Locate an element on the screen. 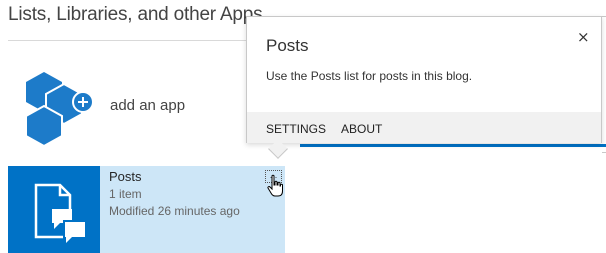 The width and height of the screenshot is (606, 253). callout-shadow-edge is located at coordinates (604, 84).